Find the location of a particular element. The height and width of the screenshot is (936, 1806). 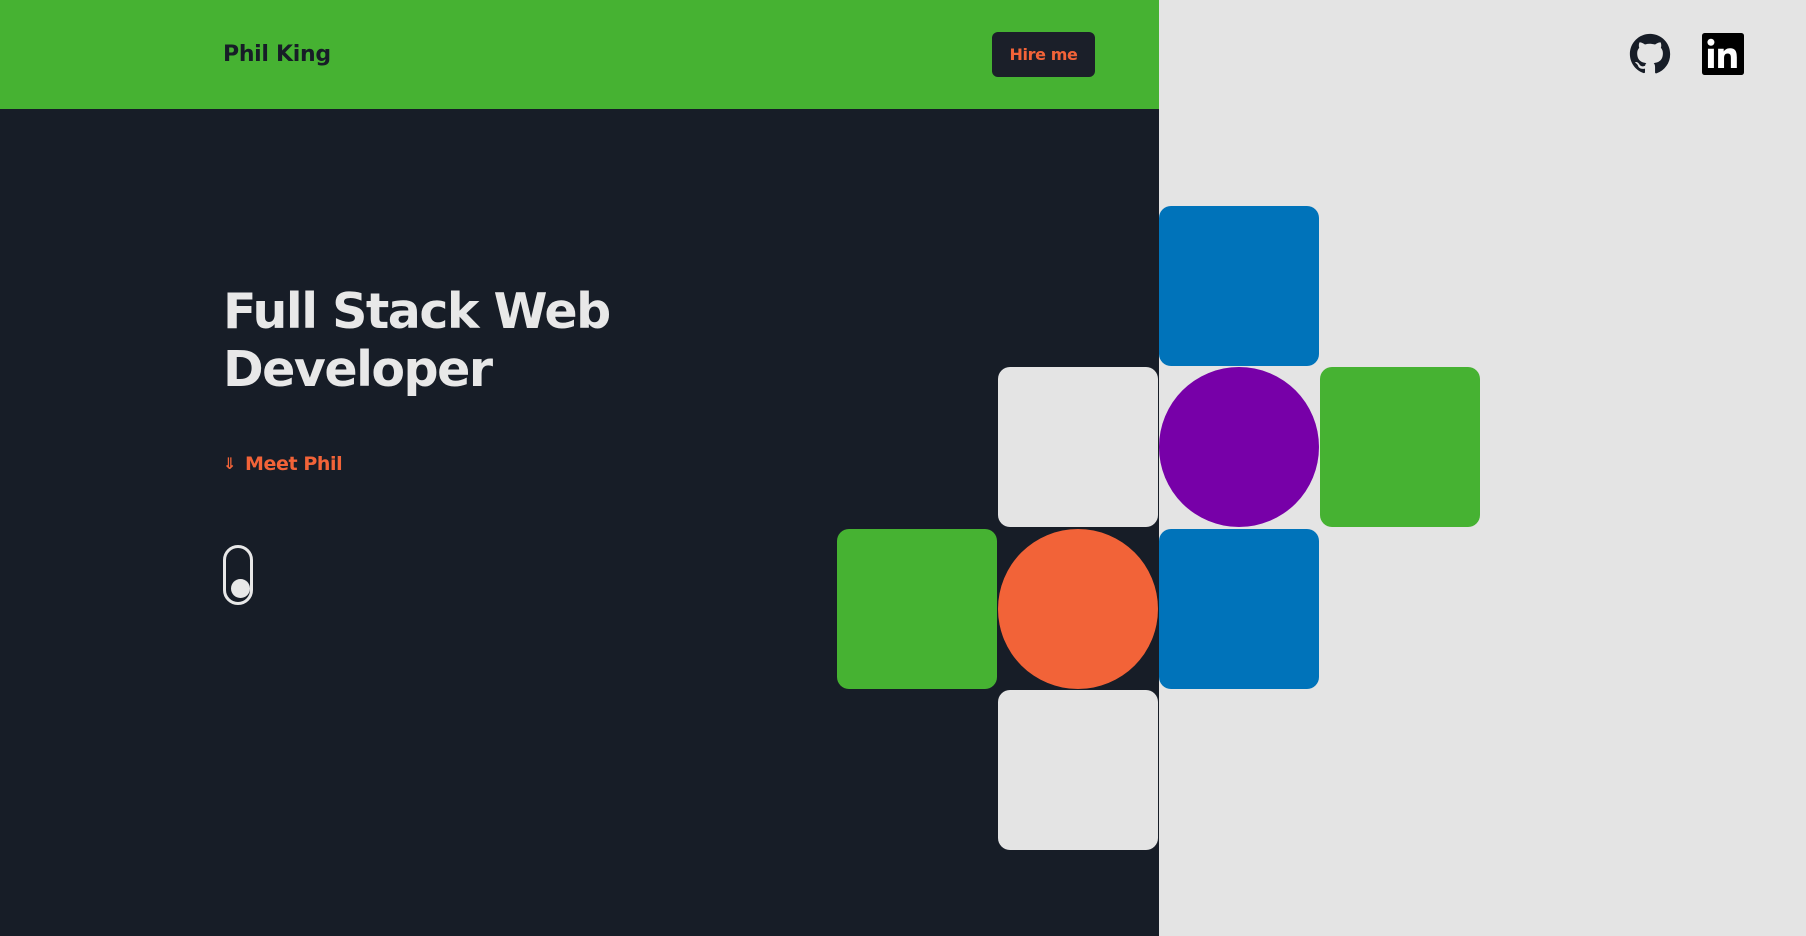

arrow-down-icon: ⇓ is located at coordinates (230, 463).